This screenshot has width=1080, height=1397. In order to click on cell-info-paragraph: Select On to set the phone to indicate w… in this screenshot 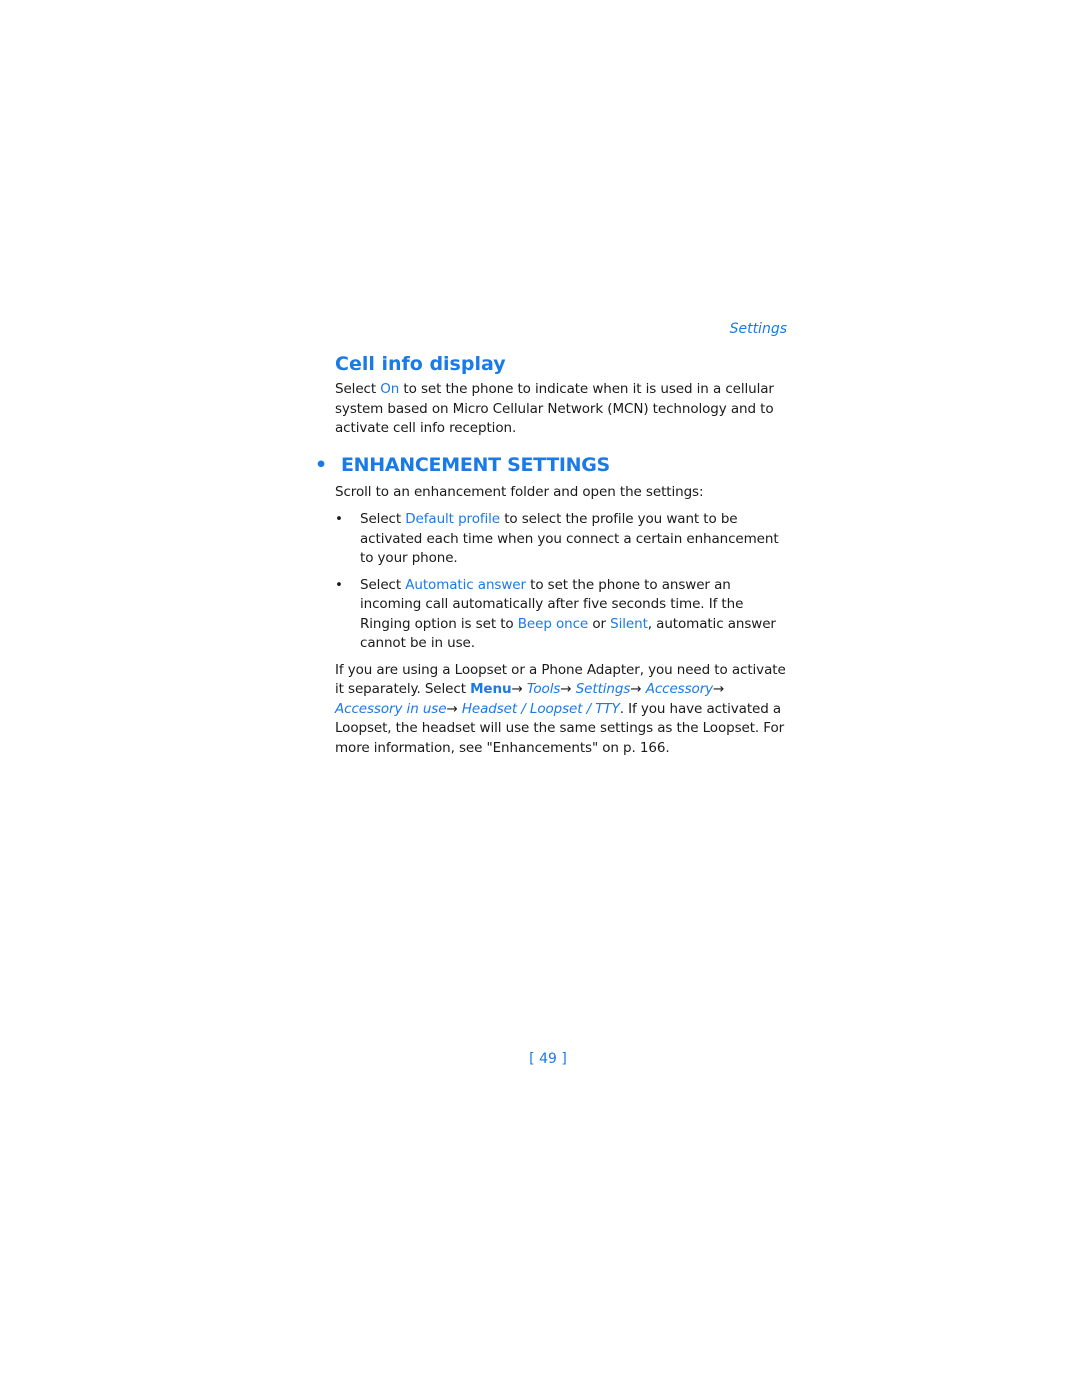, I will do `click(562, 409)`.